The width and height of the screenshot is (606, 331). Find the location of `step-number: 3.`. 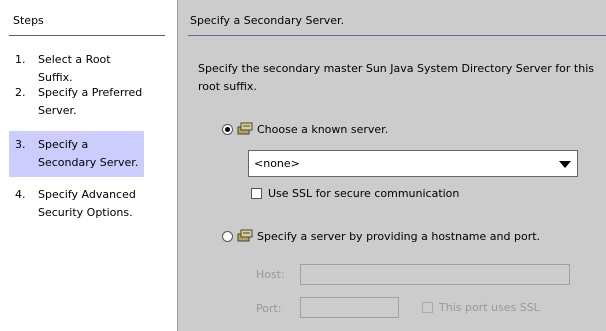

step-number: 3. is located at coordinates (20, 144).